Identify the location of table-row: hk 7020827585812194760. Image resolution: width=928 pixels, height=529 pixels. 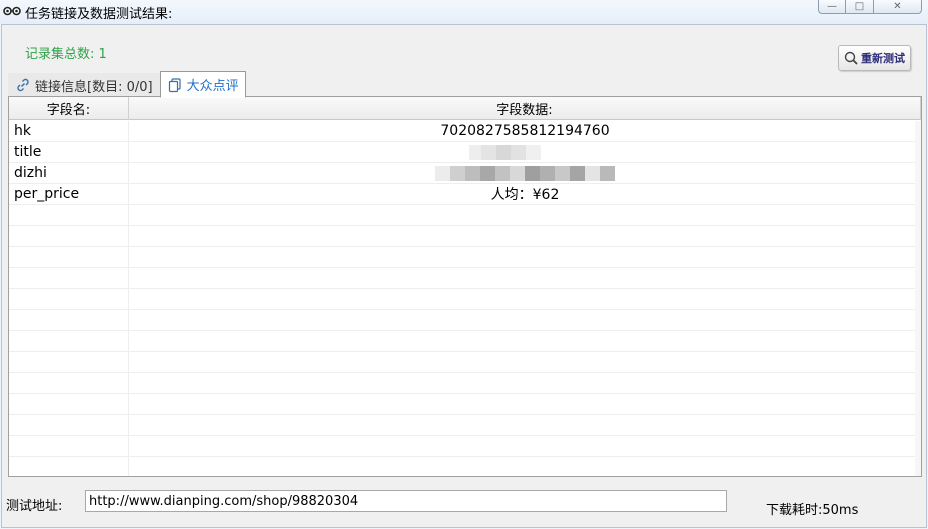
(465, 131).